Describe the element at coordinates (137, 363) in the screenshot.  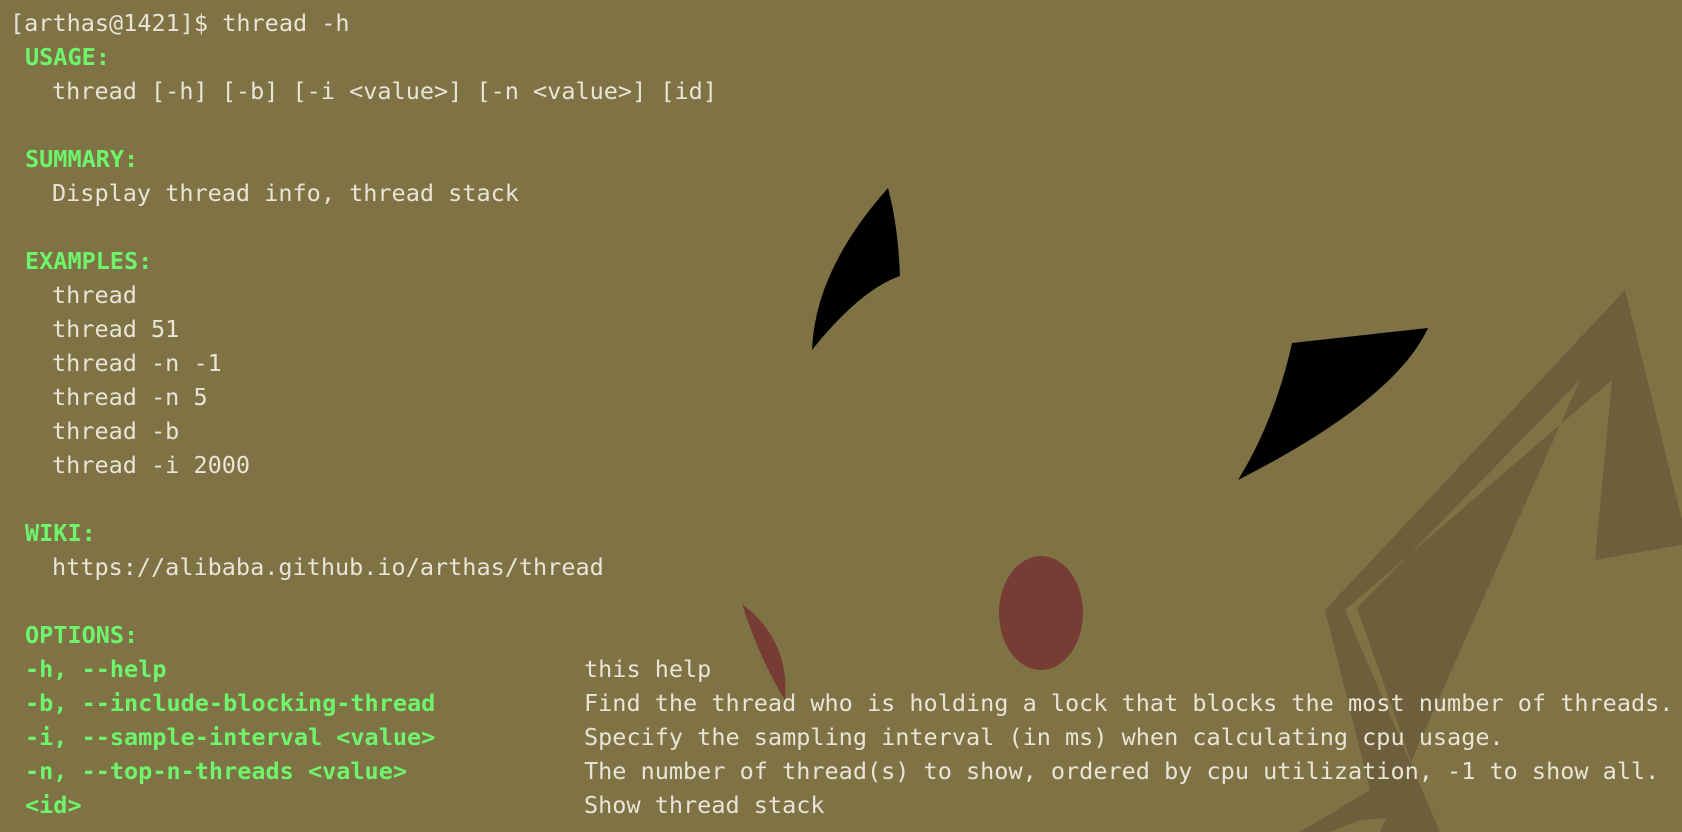
I see `example-item: thread -n -1` at that location.